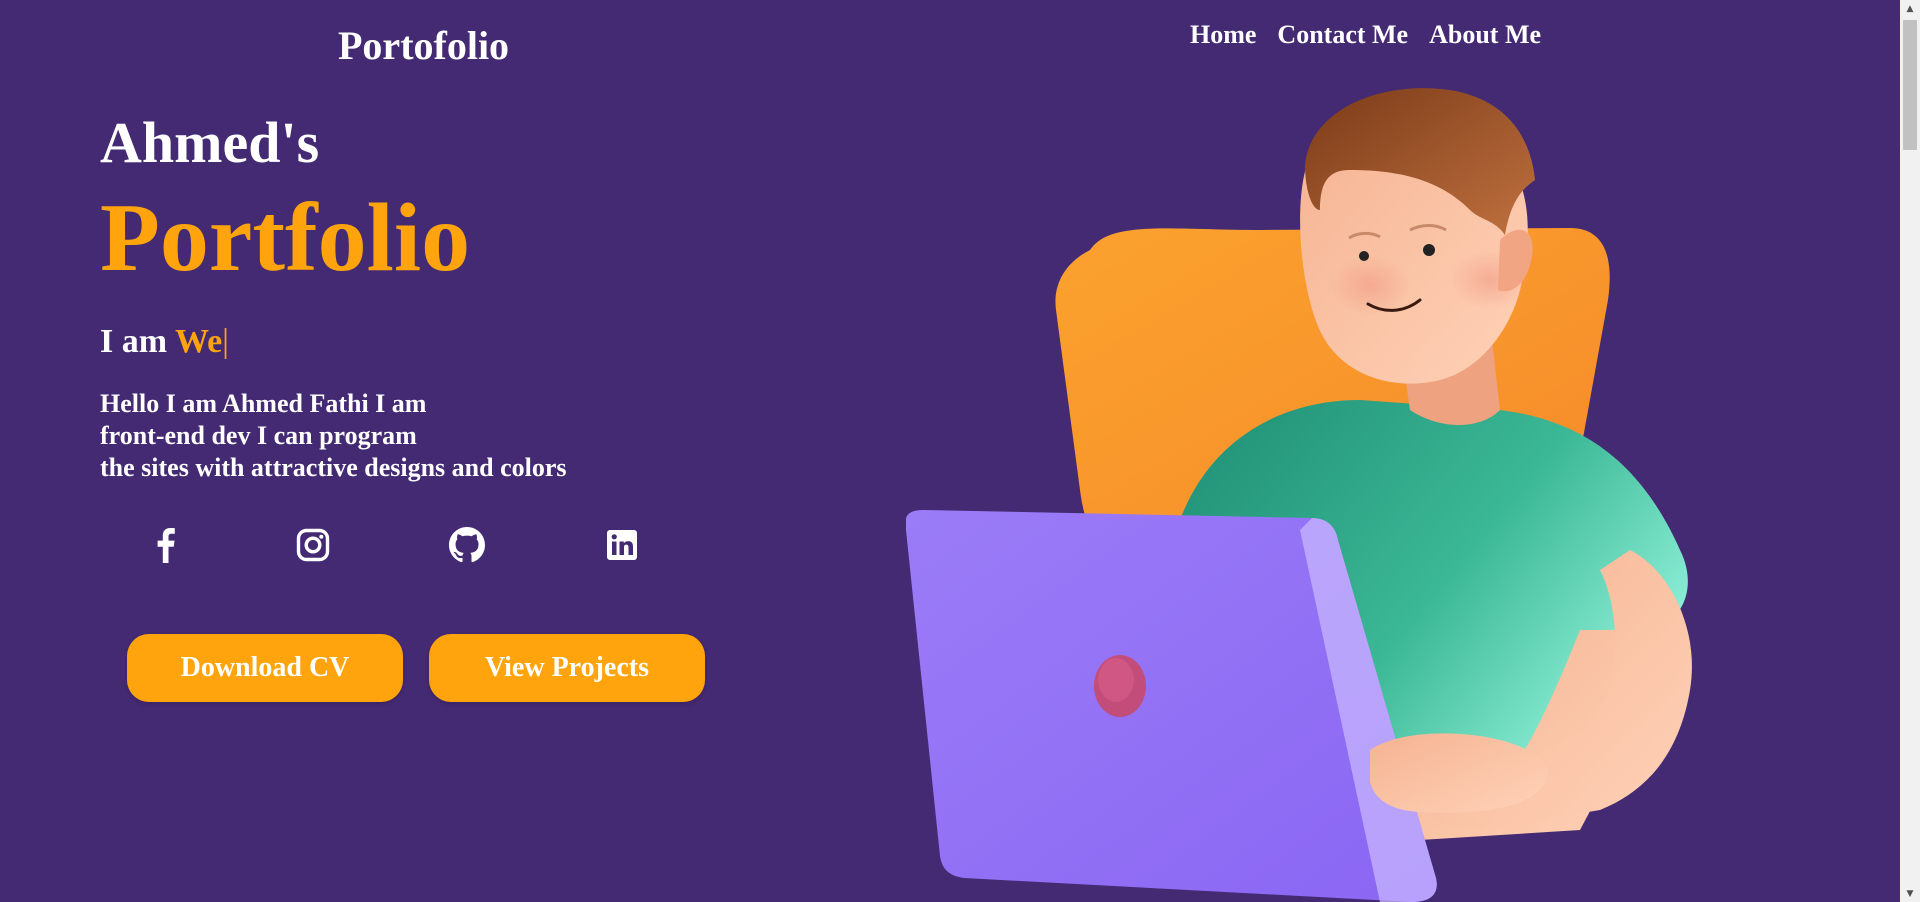  I want to click on typing-headline: I am We|, so click(164, 342).